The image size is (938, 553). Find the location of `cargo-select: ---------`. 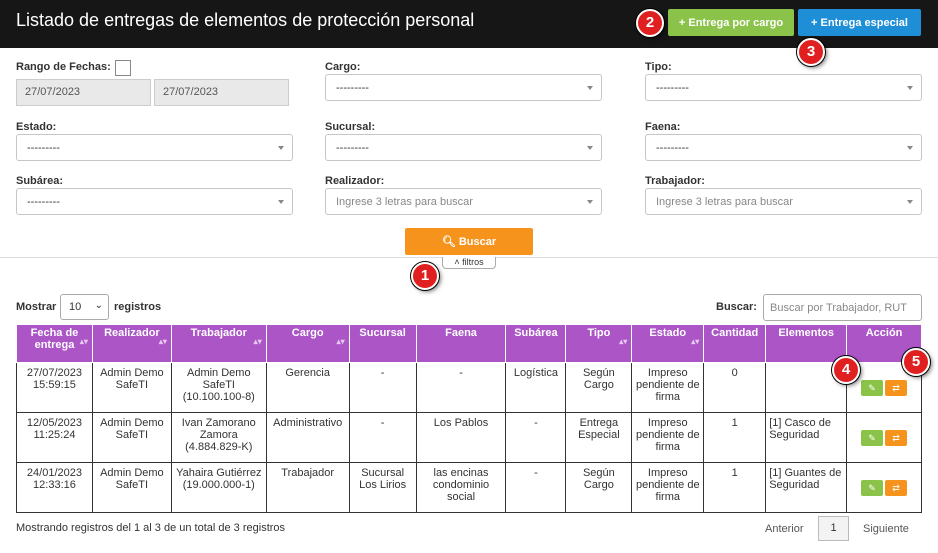

cargo-select: --------- is located at coordinates (463, 87).